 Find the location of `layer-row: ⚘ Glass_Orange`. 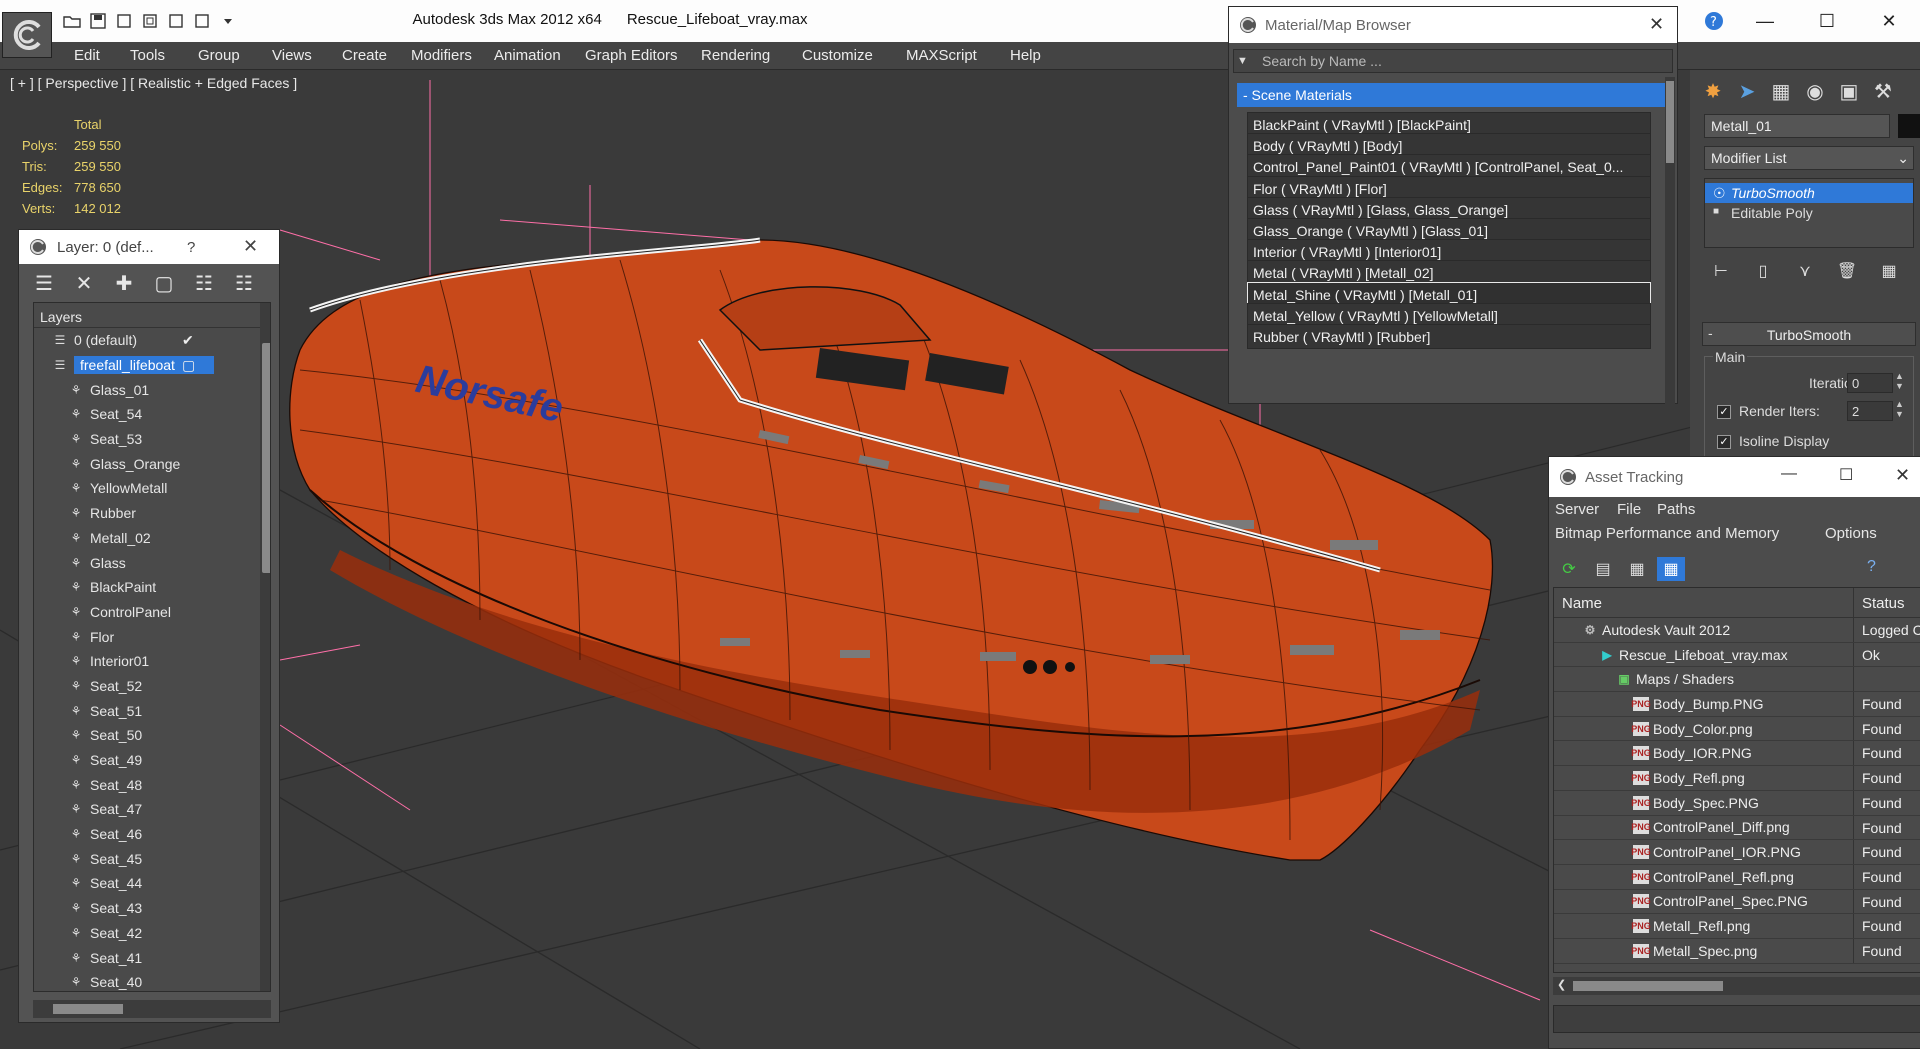

layer-row: ⚘ Glass_Orange is located at coordinates (152, 463).